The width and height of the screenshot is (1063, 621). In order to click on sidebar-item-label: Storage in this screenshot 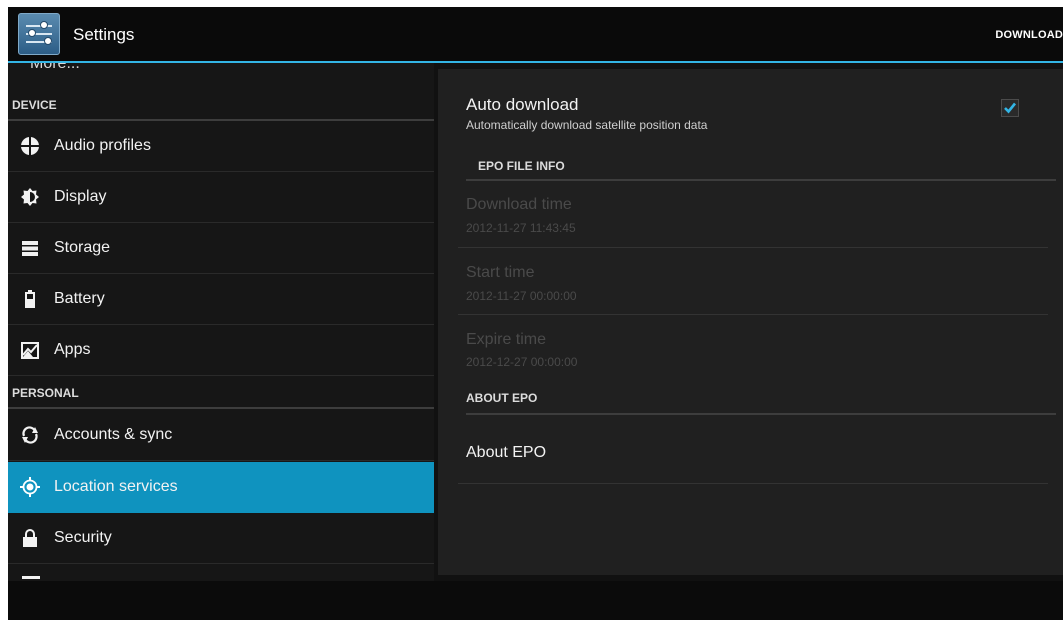, I will do `click(82, 247)`.